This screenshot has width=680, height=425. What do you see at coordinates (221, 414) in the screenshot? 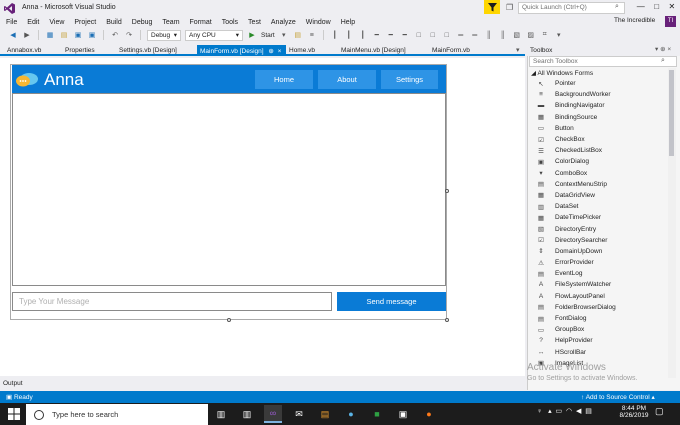
I see `task-view-icon: ▥` at bounding box center [221, 414].